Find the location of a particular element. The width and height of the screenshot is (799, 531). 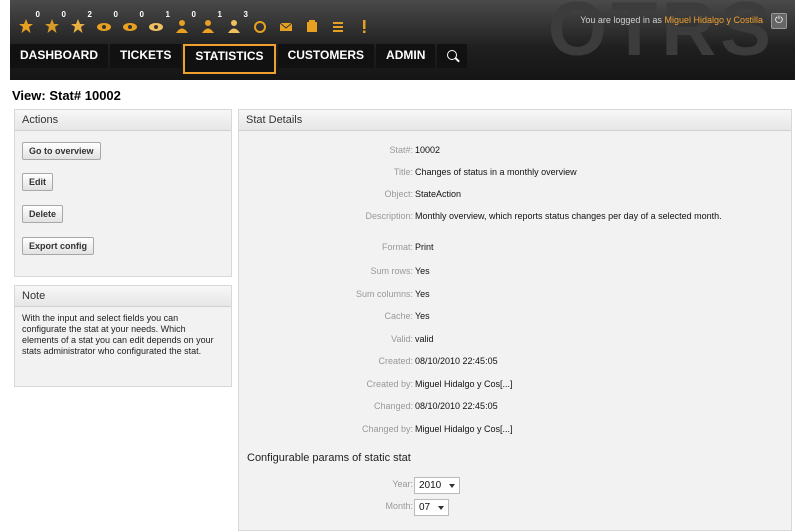

detail-label: Changed: is located at coordinates (393, 406).